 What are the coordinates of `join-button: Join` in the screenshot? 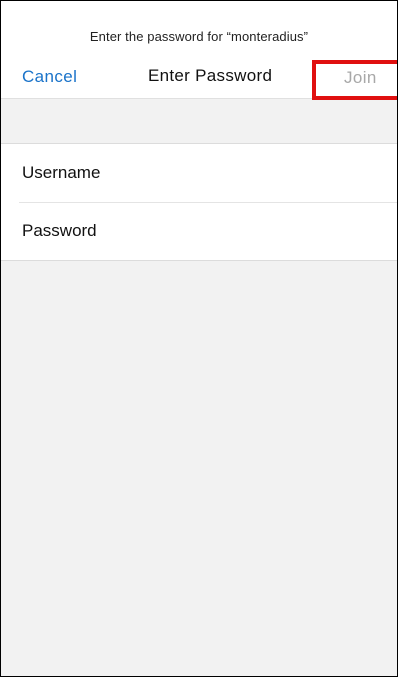 It's located at (360, 78).